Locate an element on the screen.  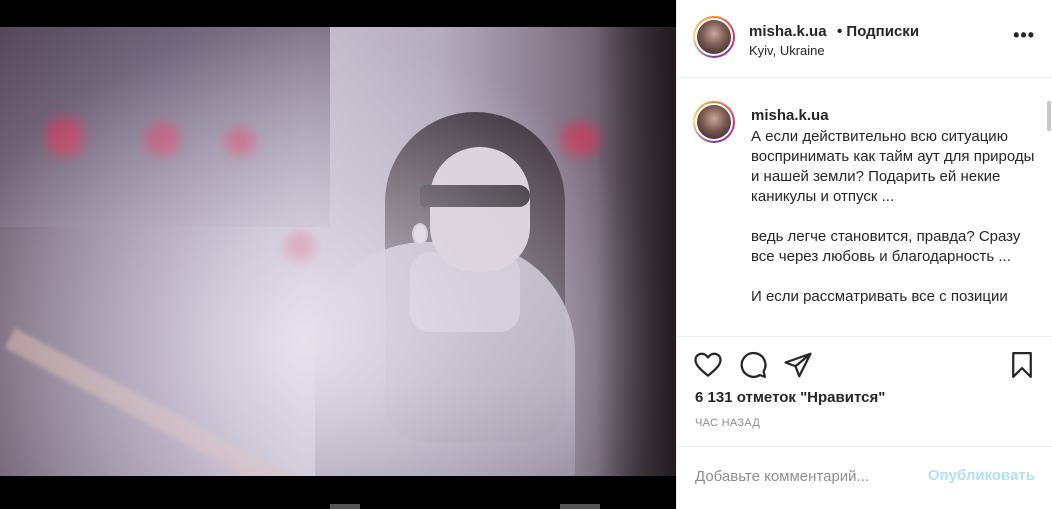
likes-count: 6 131 отметок "Нравится" is located at coordinates (790, 397).